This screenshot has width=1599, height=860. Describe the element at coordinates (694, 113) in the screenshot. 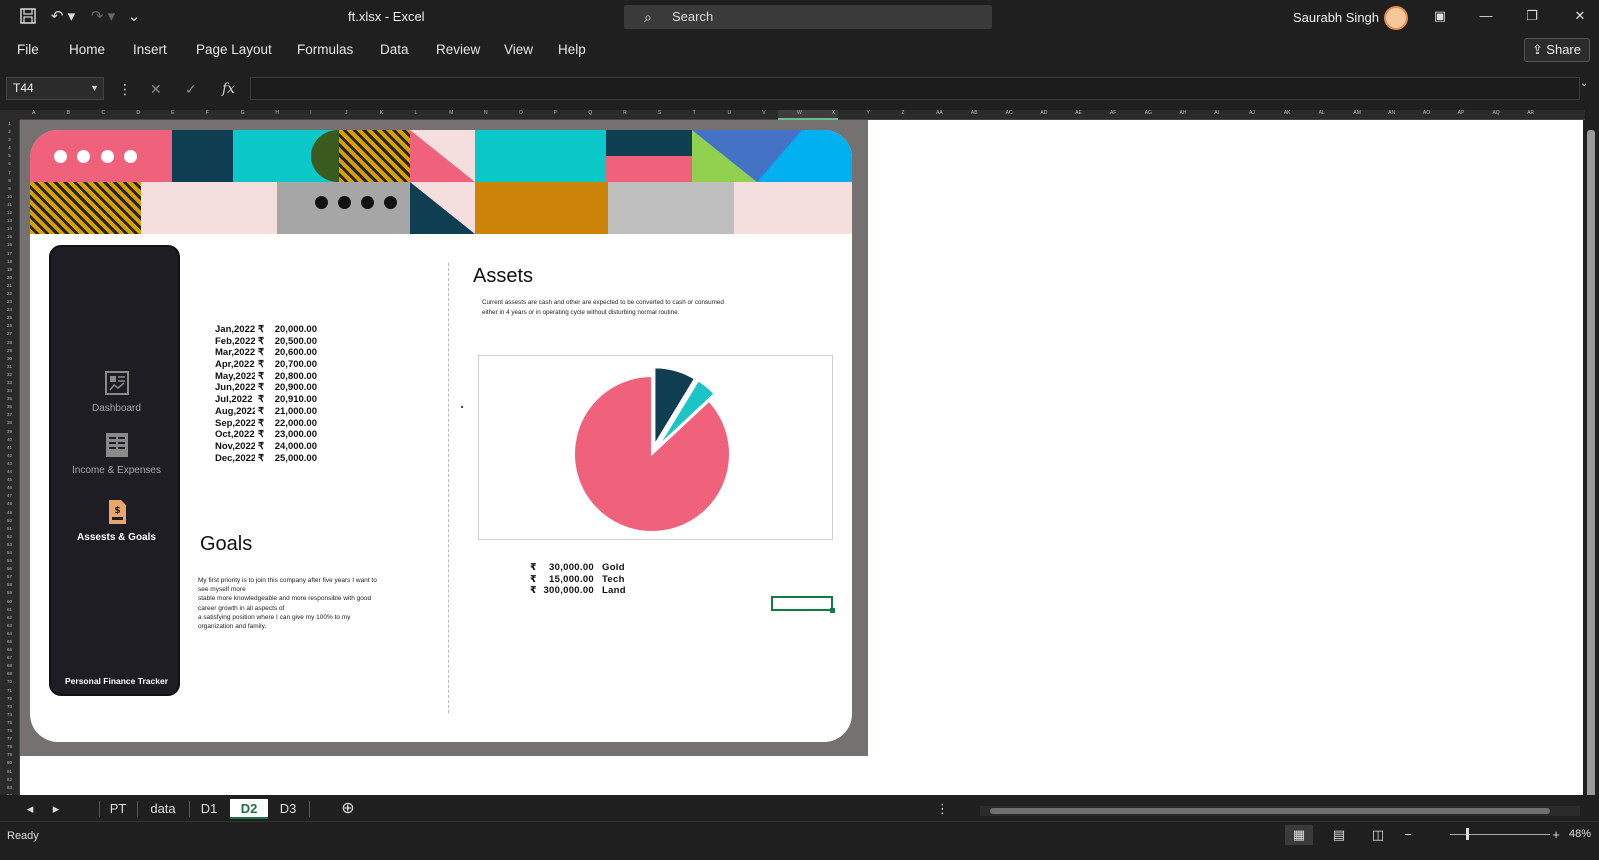

I see `column-label: T` at that location.